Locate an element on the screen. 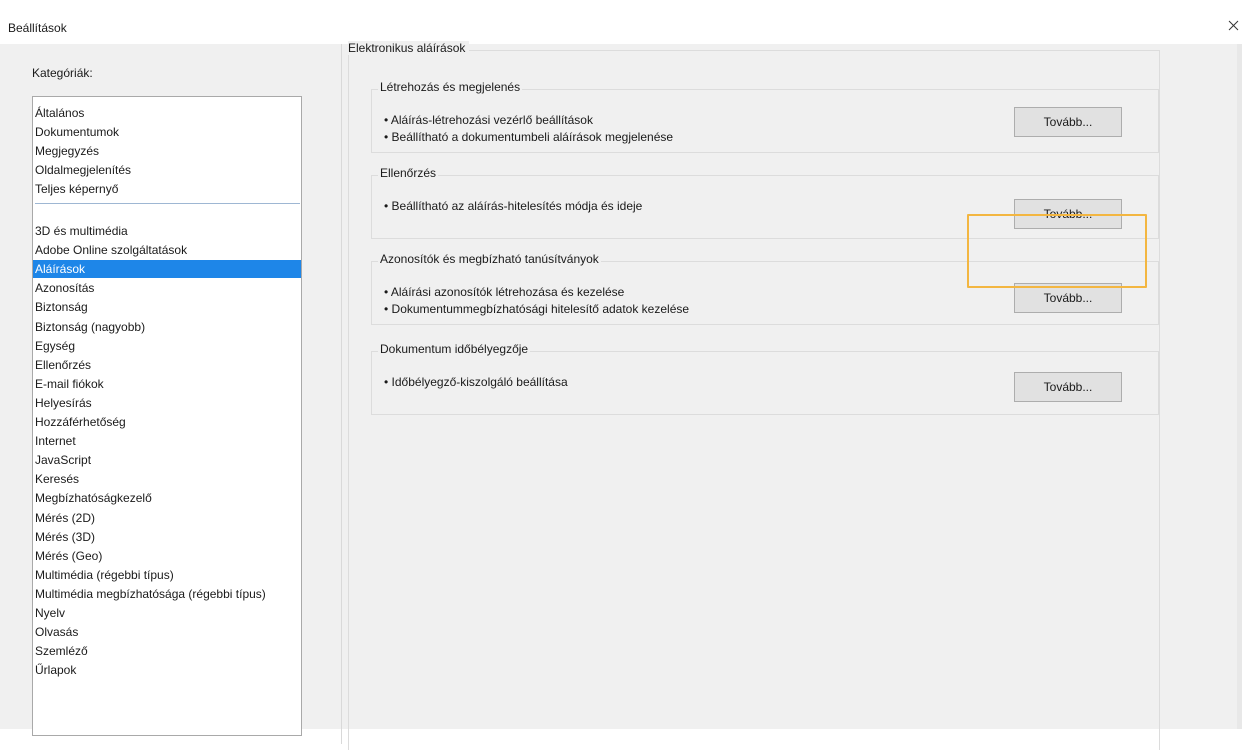  category-item: Teljes képernyő is located at coordinates (167, 189).